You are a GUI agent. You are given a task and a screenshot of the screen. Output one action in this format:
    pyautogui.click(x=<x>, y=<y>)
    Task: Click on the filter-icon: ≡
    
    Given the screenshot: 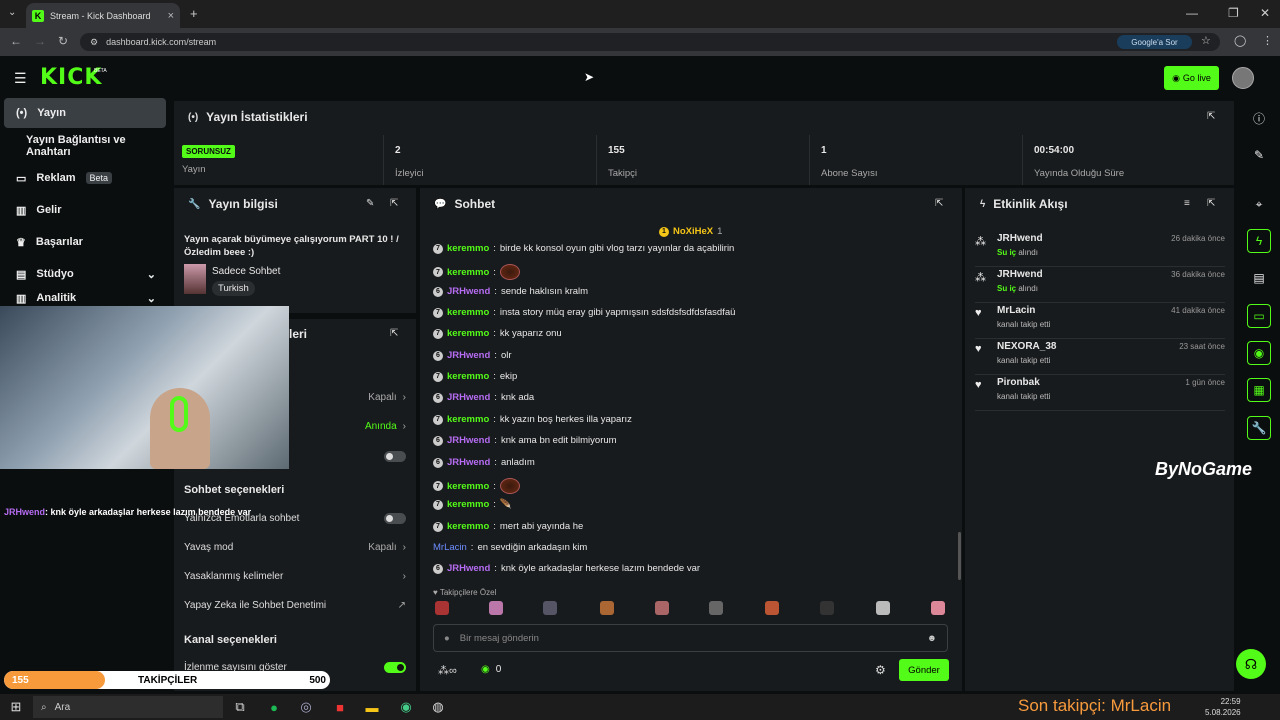 What is the action you would take?
    pyautogui.click(x=1187, y=203)
    